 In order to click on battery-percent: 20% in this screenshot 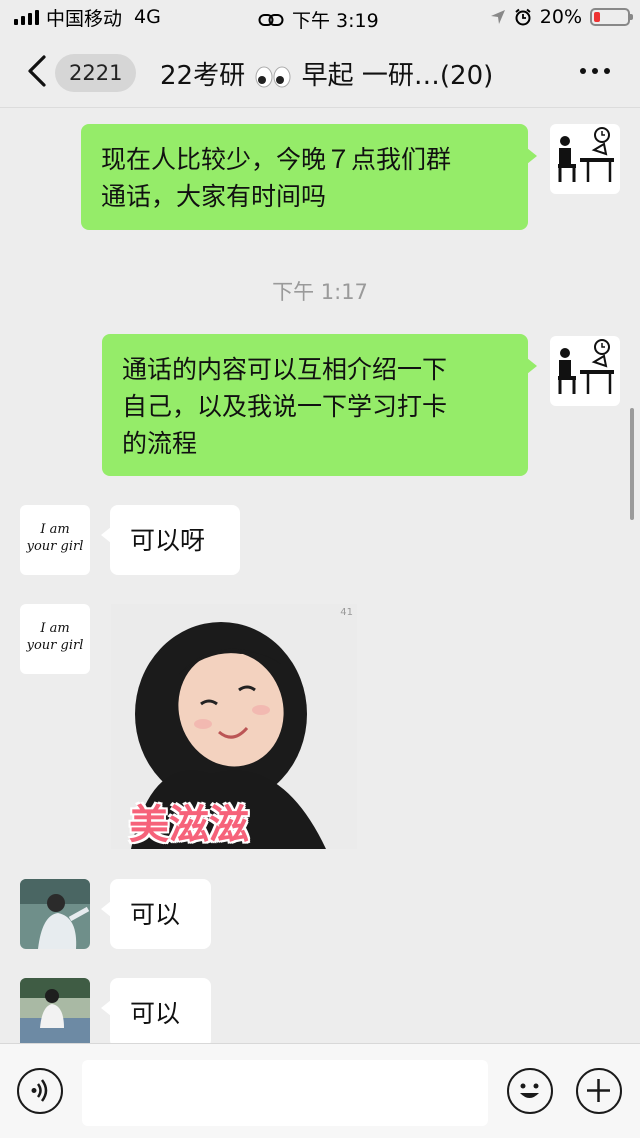, I will do `click(560, 17)`.